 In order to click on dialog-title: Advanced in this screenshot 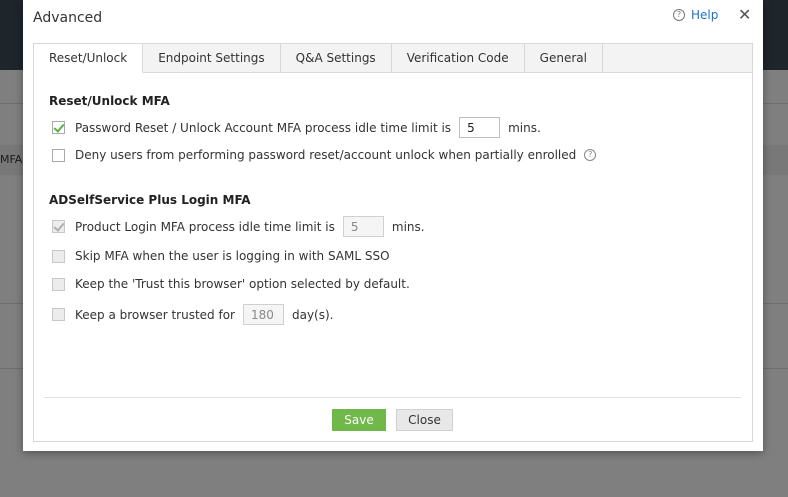, I will do `click(68, 18)`.